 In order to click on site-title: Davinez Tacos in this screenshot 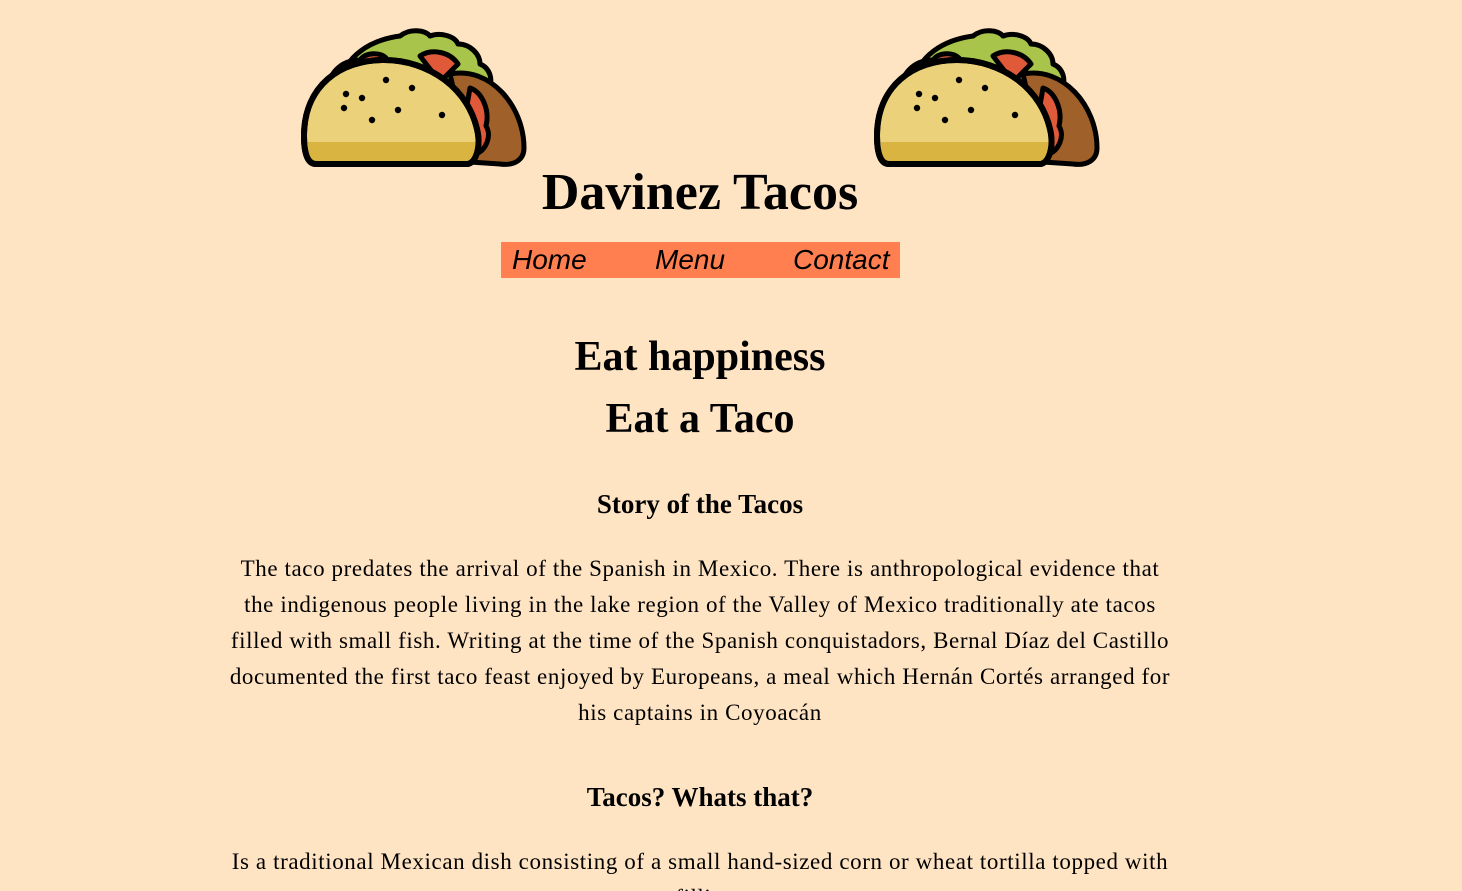, I will do `click(700, 192)`.